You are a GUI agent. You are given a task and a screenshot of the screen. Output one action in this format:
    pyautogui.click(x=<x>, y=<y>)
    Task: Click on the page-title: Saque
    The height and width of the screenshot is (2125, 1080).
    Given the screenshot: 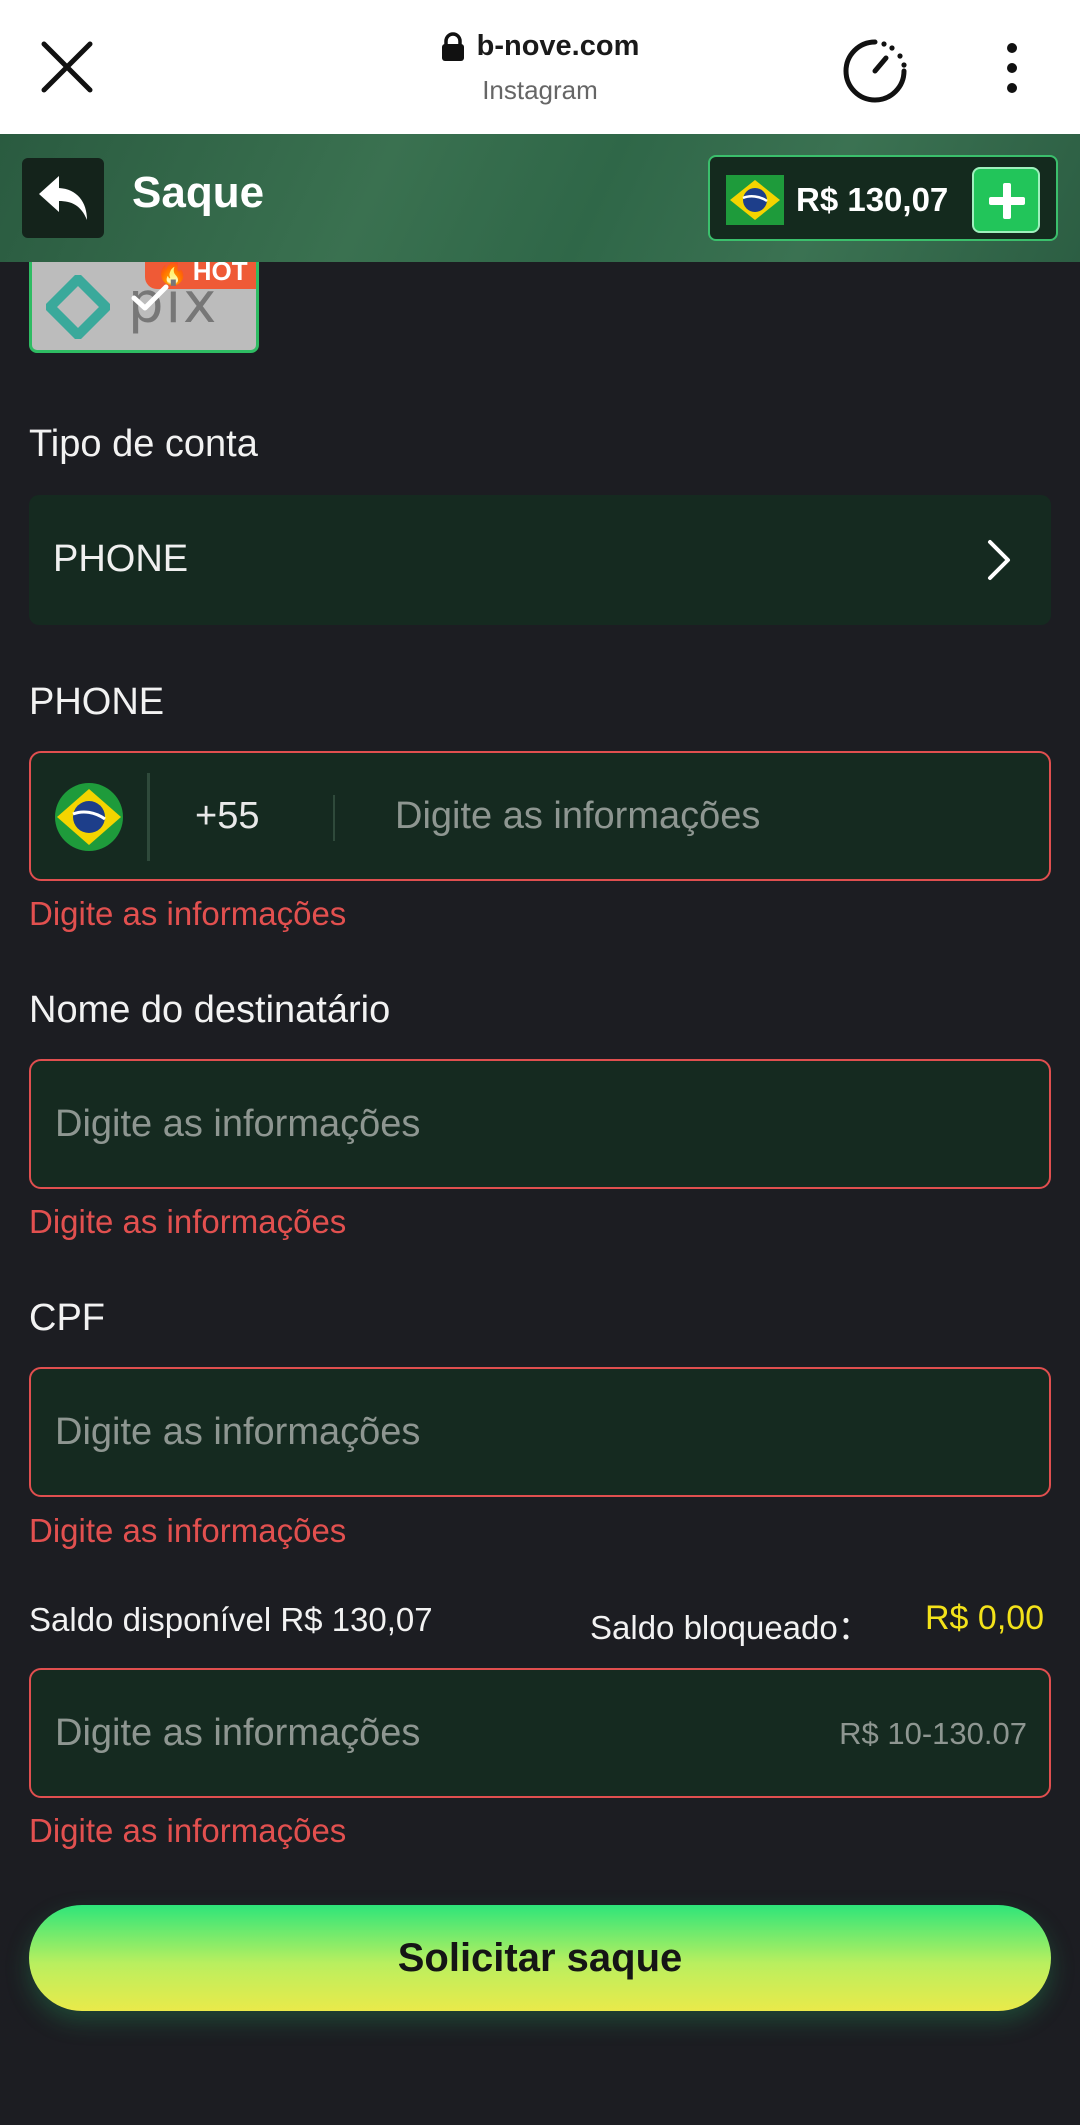 What is the action you would take?
    pyautogui.click(x=198, y=192)
    